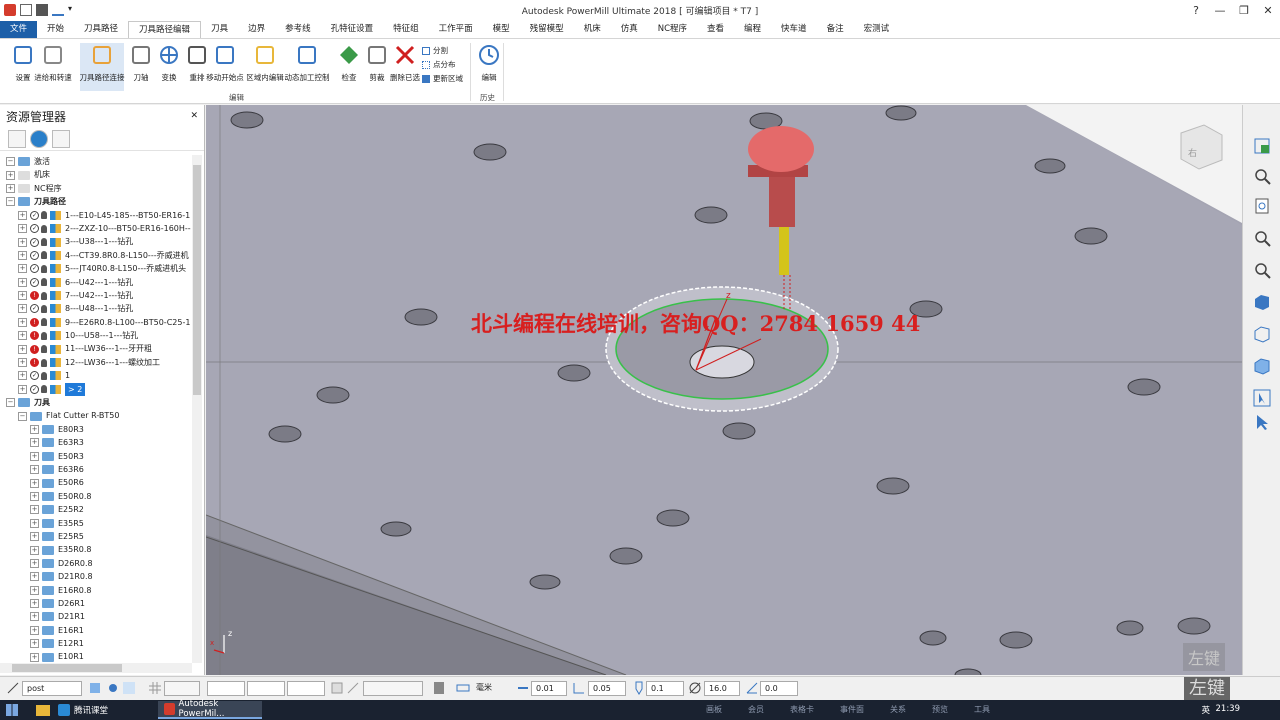  Describe the element at coordinates (96, 402) in the screenshot. I see `tree-node: − 刀具` at that location.